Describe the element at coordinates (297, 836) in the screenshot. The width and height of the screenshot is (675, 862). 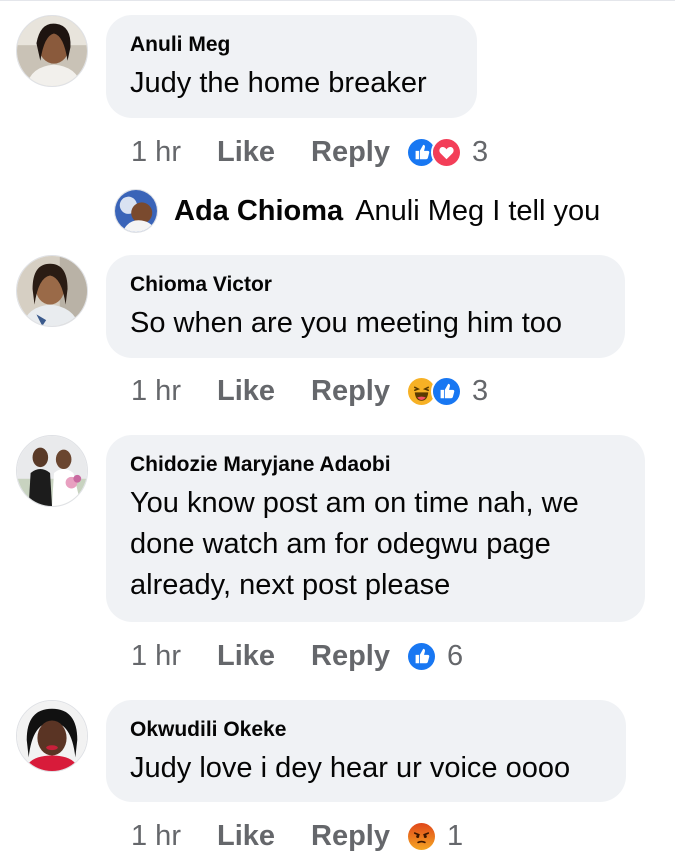
I see `comment-actions: 1 hr Like Reply 1` at that location.